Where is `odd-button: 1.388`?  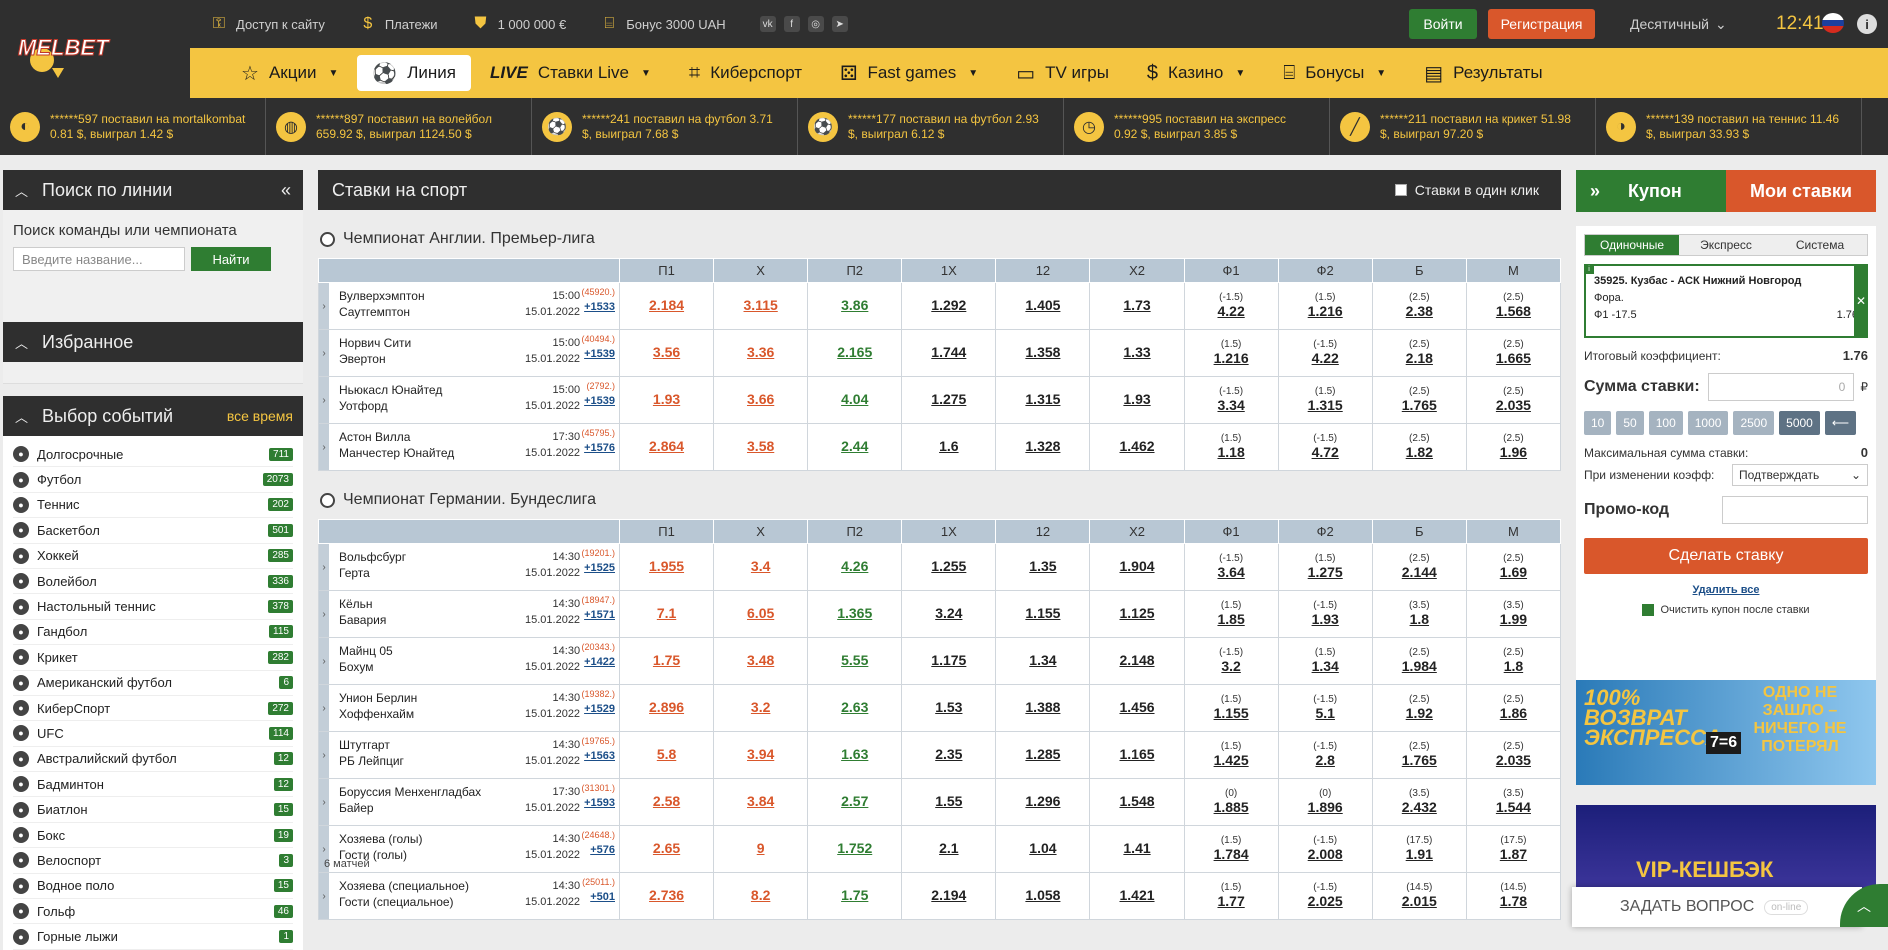
odd-button: 1.388 is located at coordinates (1042, 707).